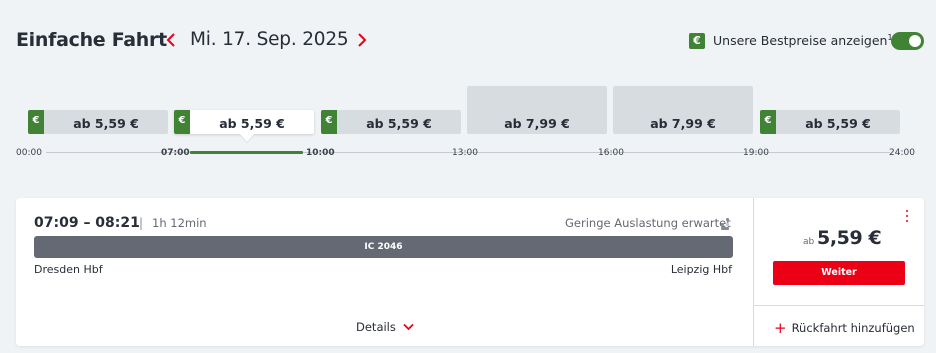 The height and width of the screenshot is (353, 936). What do you see at coordinates (29, 153) in the screenshot?
I see `time-tick: 00:00` at bounding box center [29, 153].